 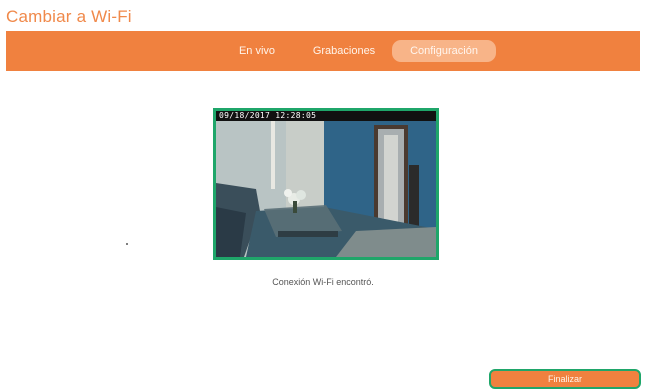 I want to click on tab-recordings: Grabaciones, so click(x=344, y=51).